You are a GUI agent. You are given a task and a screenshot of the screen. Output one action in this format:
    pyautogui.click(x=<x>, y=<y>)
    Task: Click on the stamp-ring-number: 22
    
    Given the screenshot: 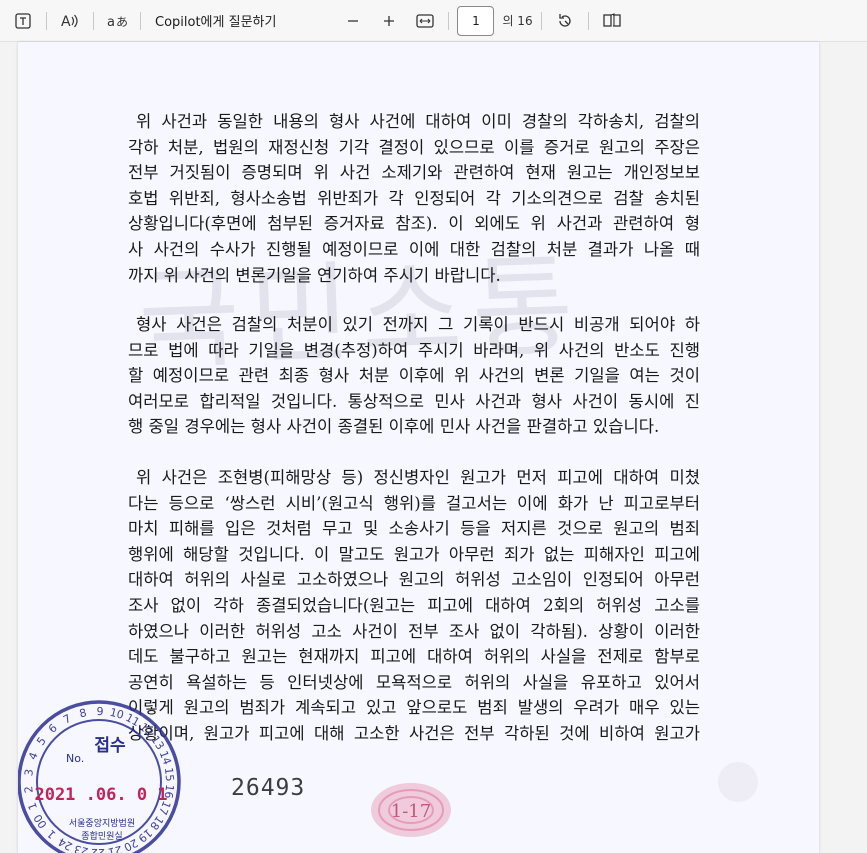 What is the action you would take?
    pyautogui.click(x=98, y=849)
    